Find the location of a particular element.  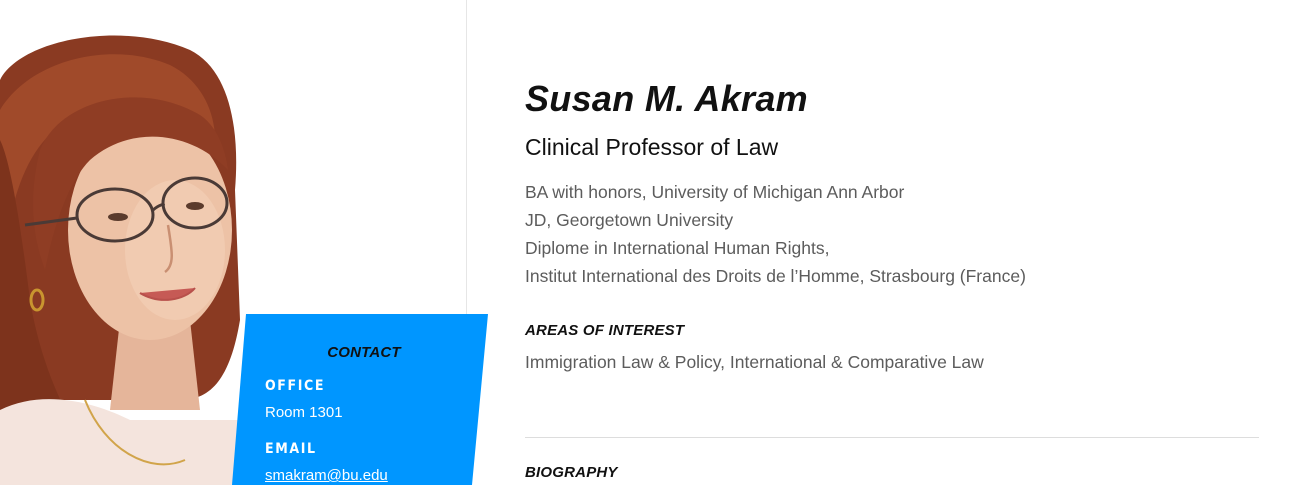

section-divider is located at coordinates (892, 437).